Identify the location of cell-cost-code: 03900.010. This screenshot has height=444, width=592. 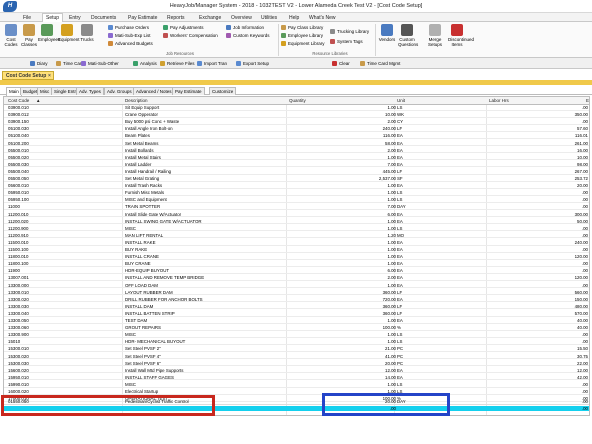
(38, 108).